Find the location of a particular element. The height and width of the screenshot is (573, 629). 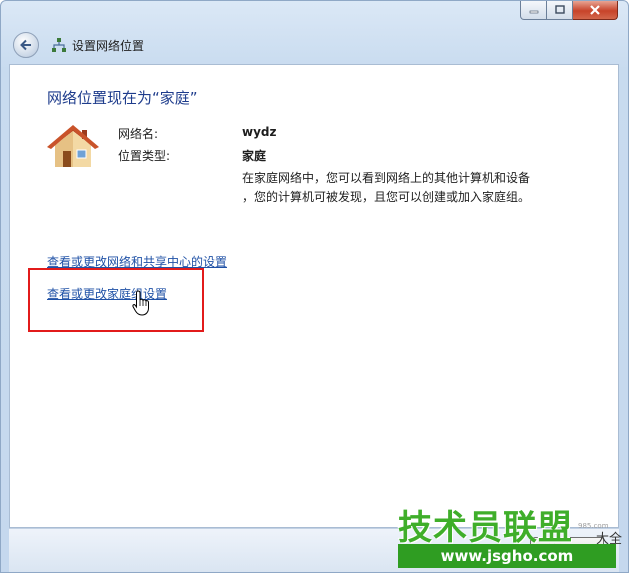

location-type-value: 家庭 is located at coordinates (254, 156).